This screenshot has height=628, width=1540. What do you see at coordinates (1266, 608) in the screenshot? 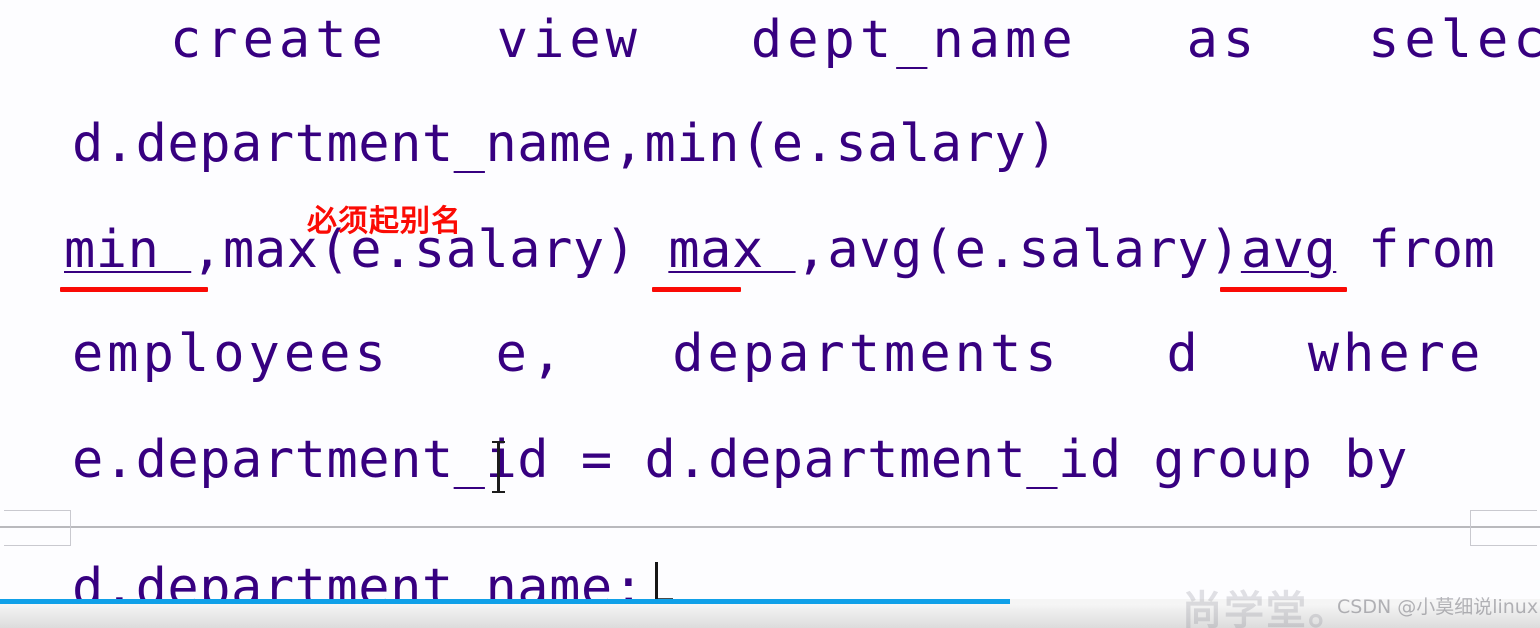
I see `brand-watermark: 尚学堂。` at bounding box center [1266, 608].